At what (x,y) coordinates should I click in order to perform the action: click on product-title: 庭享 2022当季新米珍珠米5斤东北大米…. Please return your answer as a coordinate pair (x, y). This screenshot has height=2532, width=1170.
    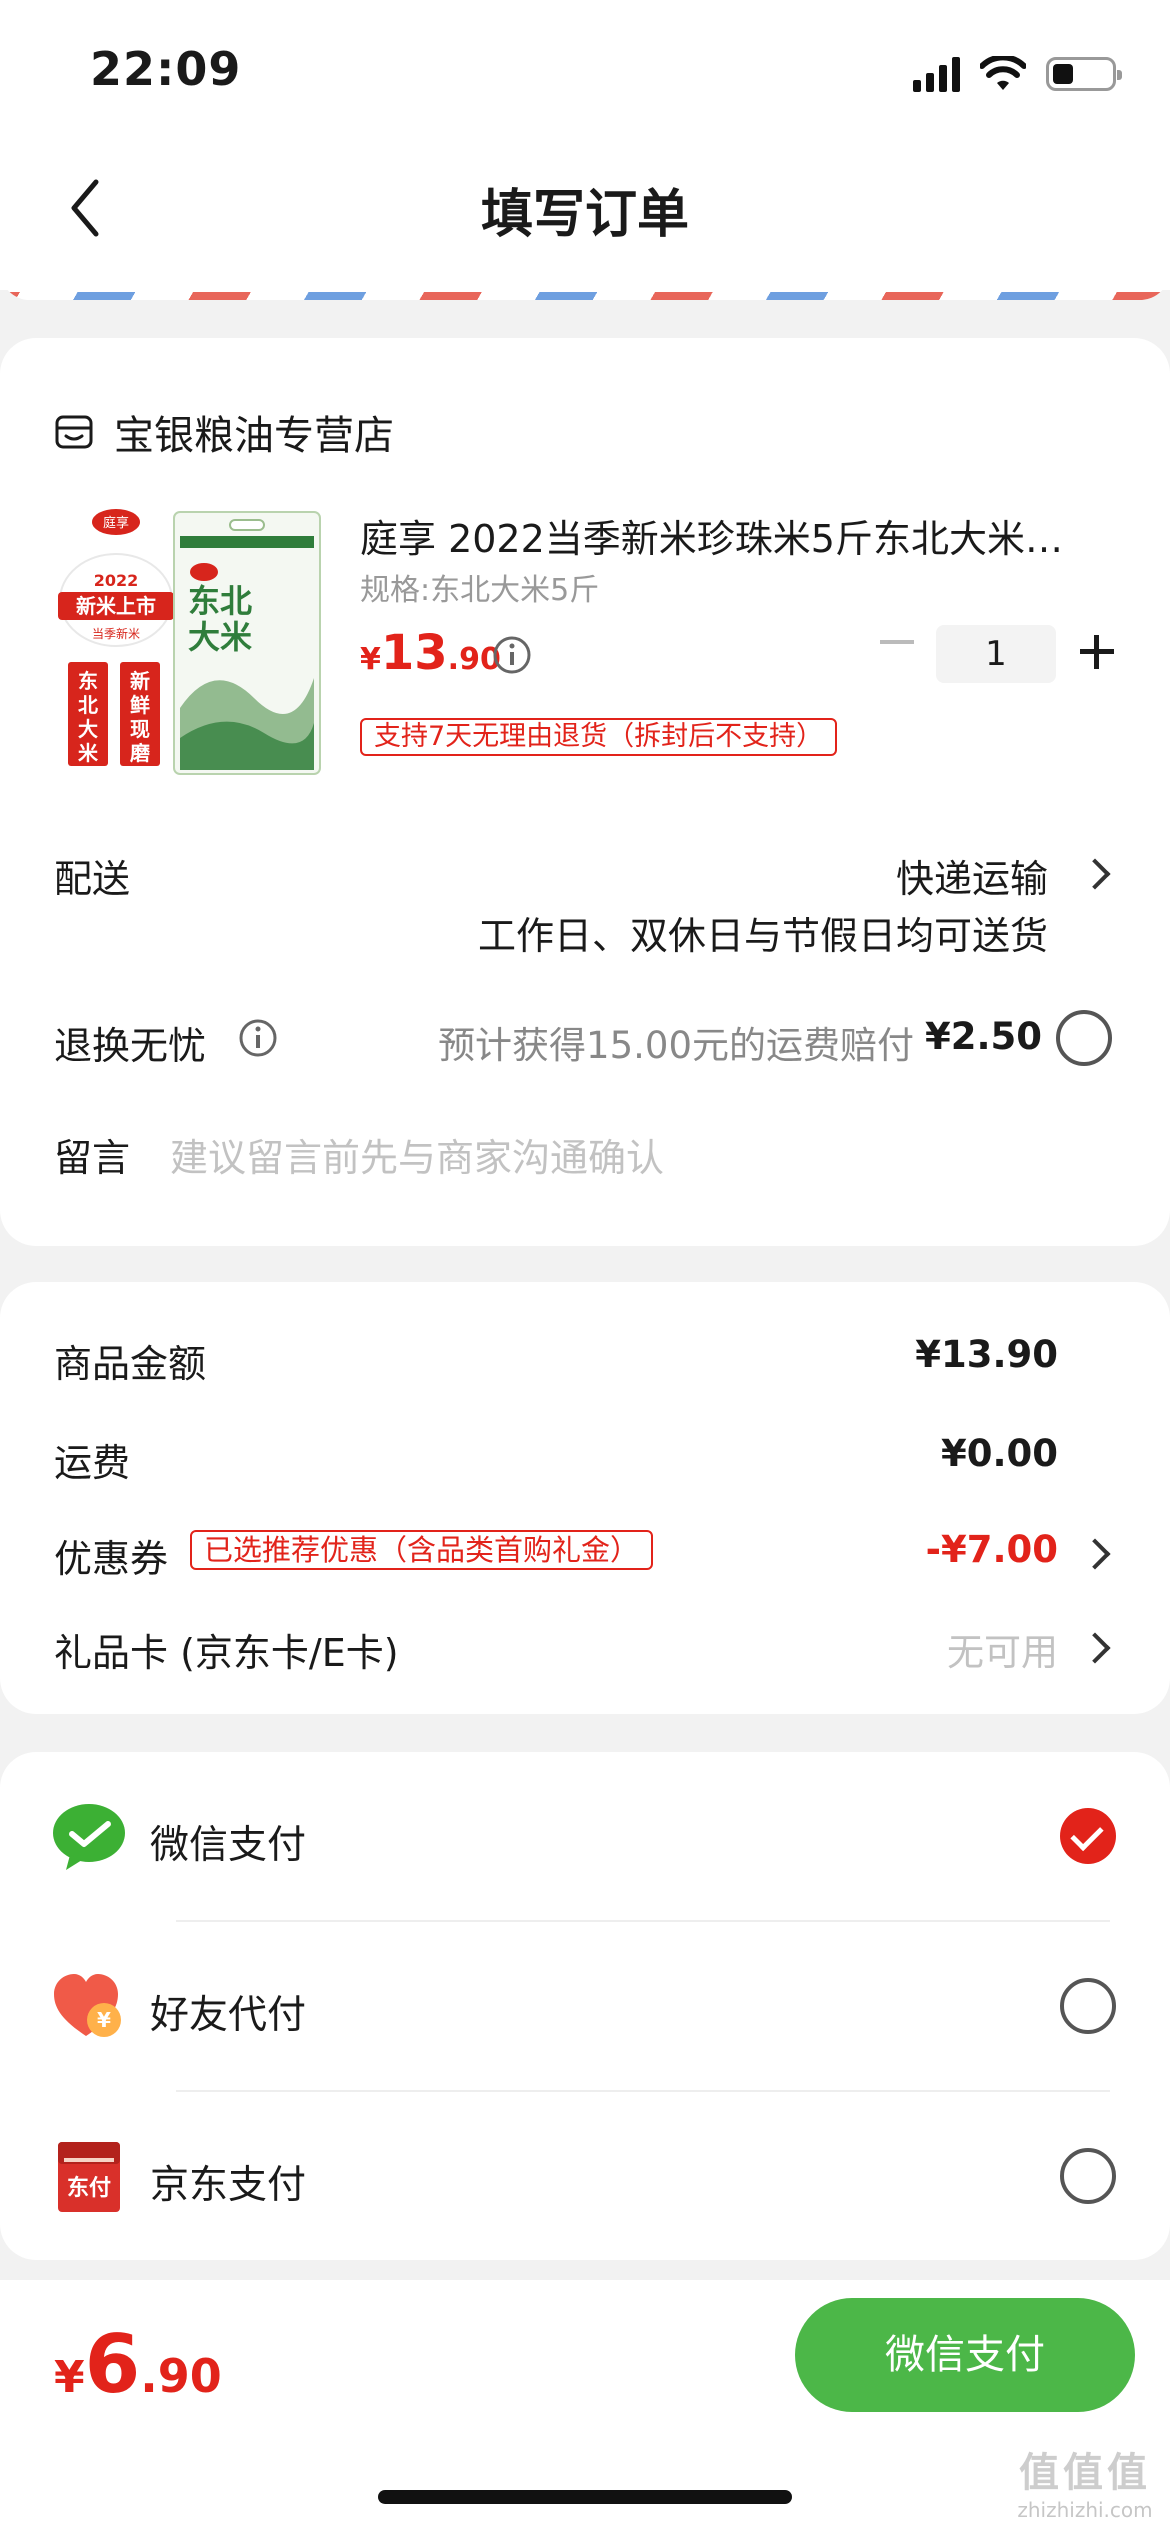
    Looking at the image, I should click on (740, 535).